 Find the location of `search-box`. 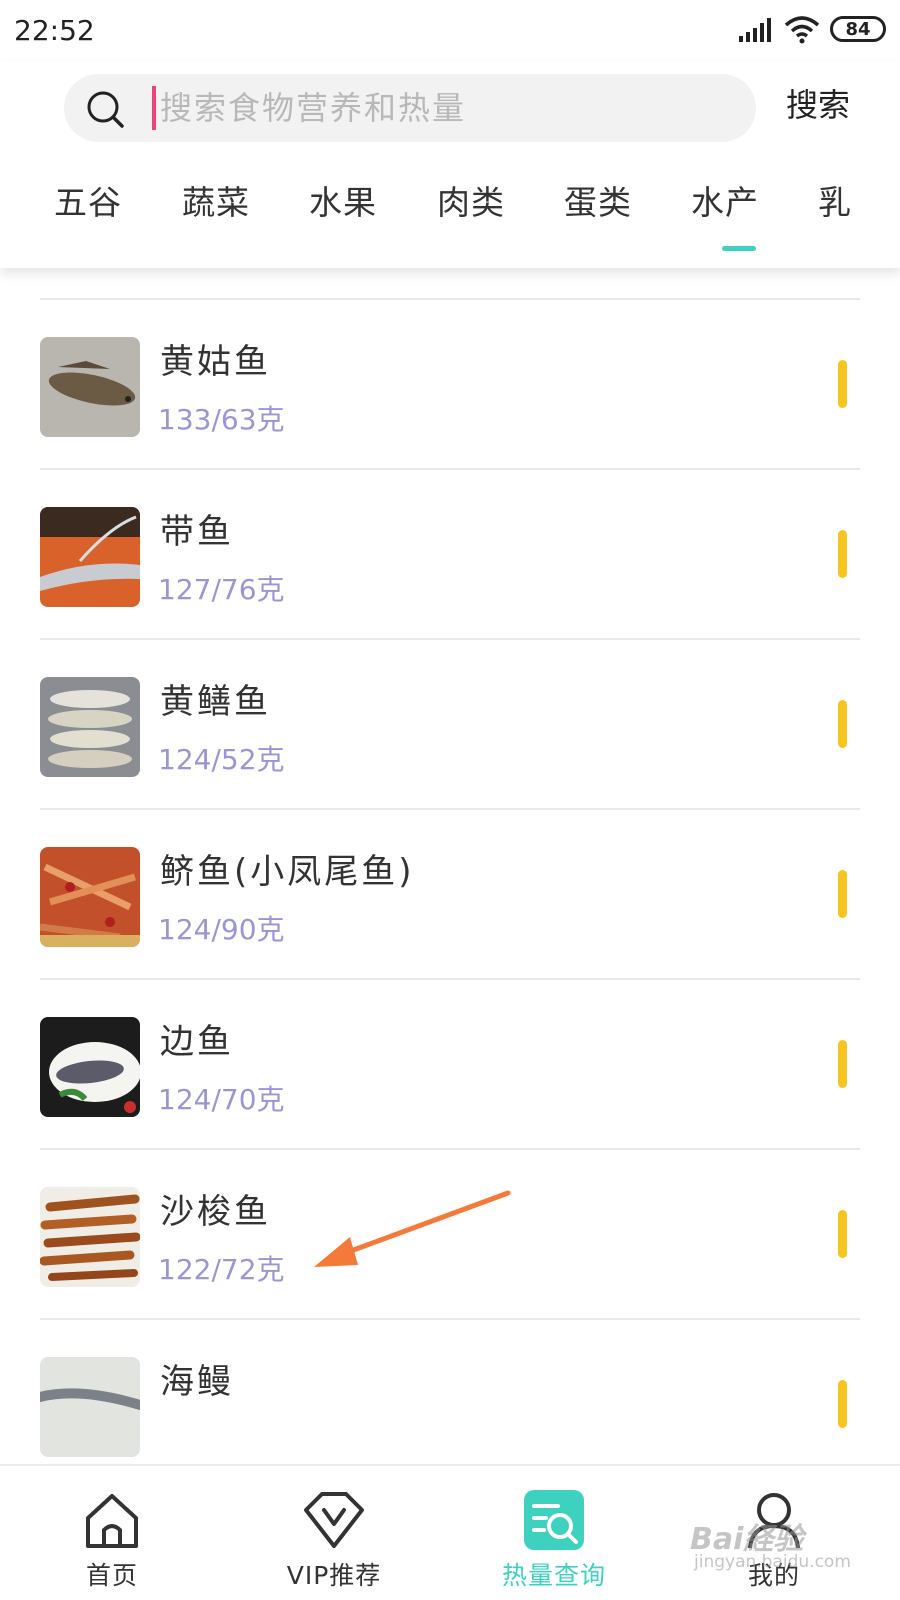

search-box is located at coordinates (410, 108).